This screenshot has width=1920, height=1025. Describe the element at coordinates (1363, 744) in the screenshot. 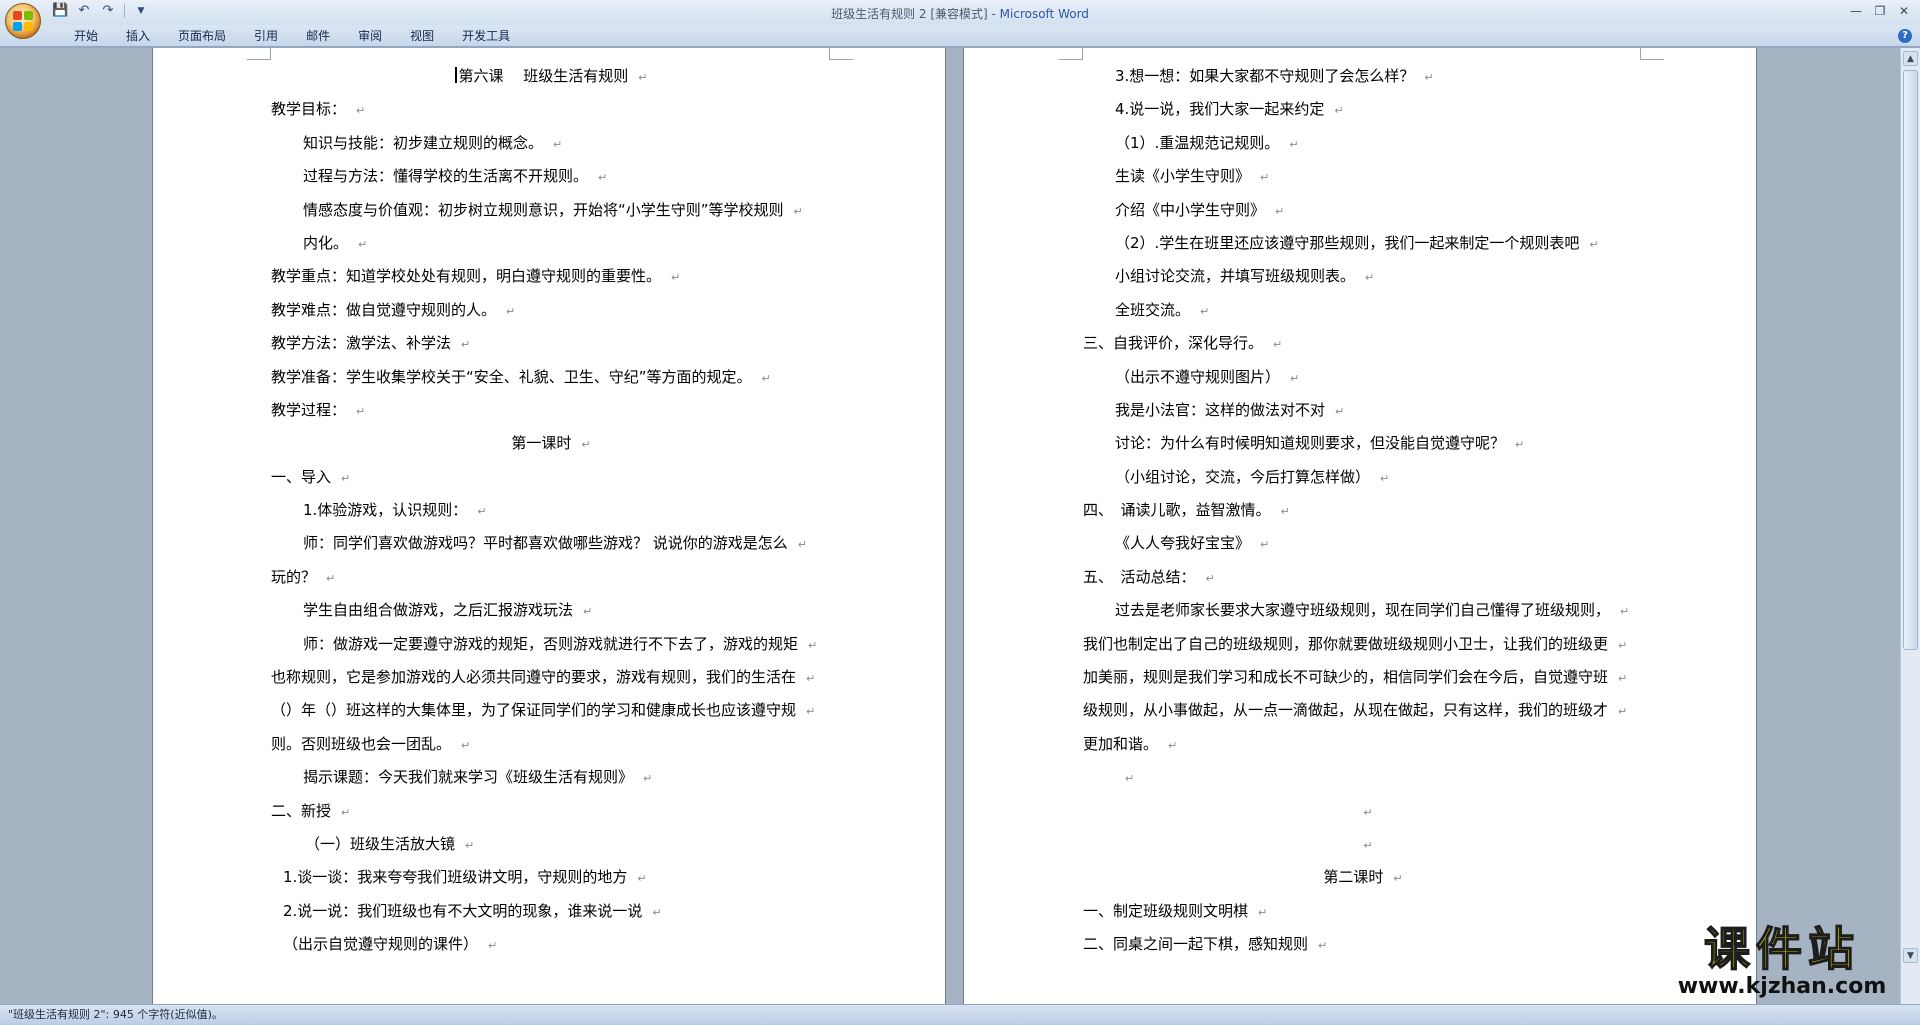

I see `paragraph-line: 更加和谐。 ↵` at that location.